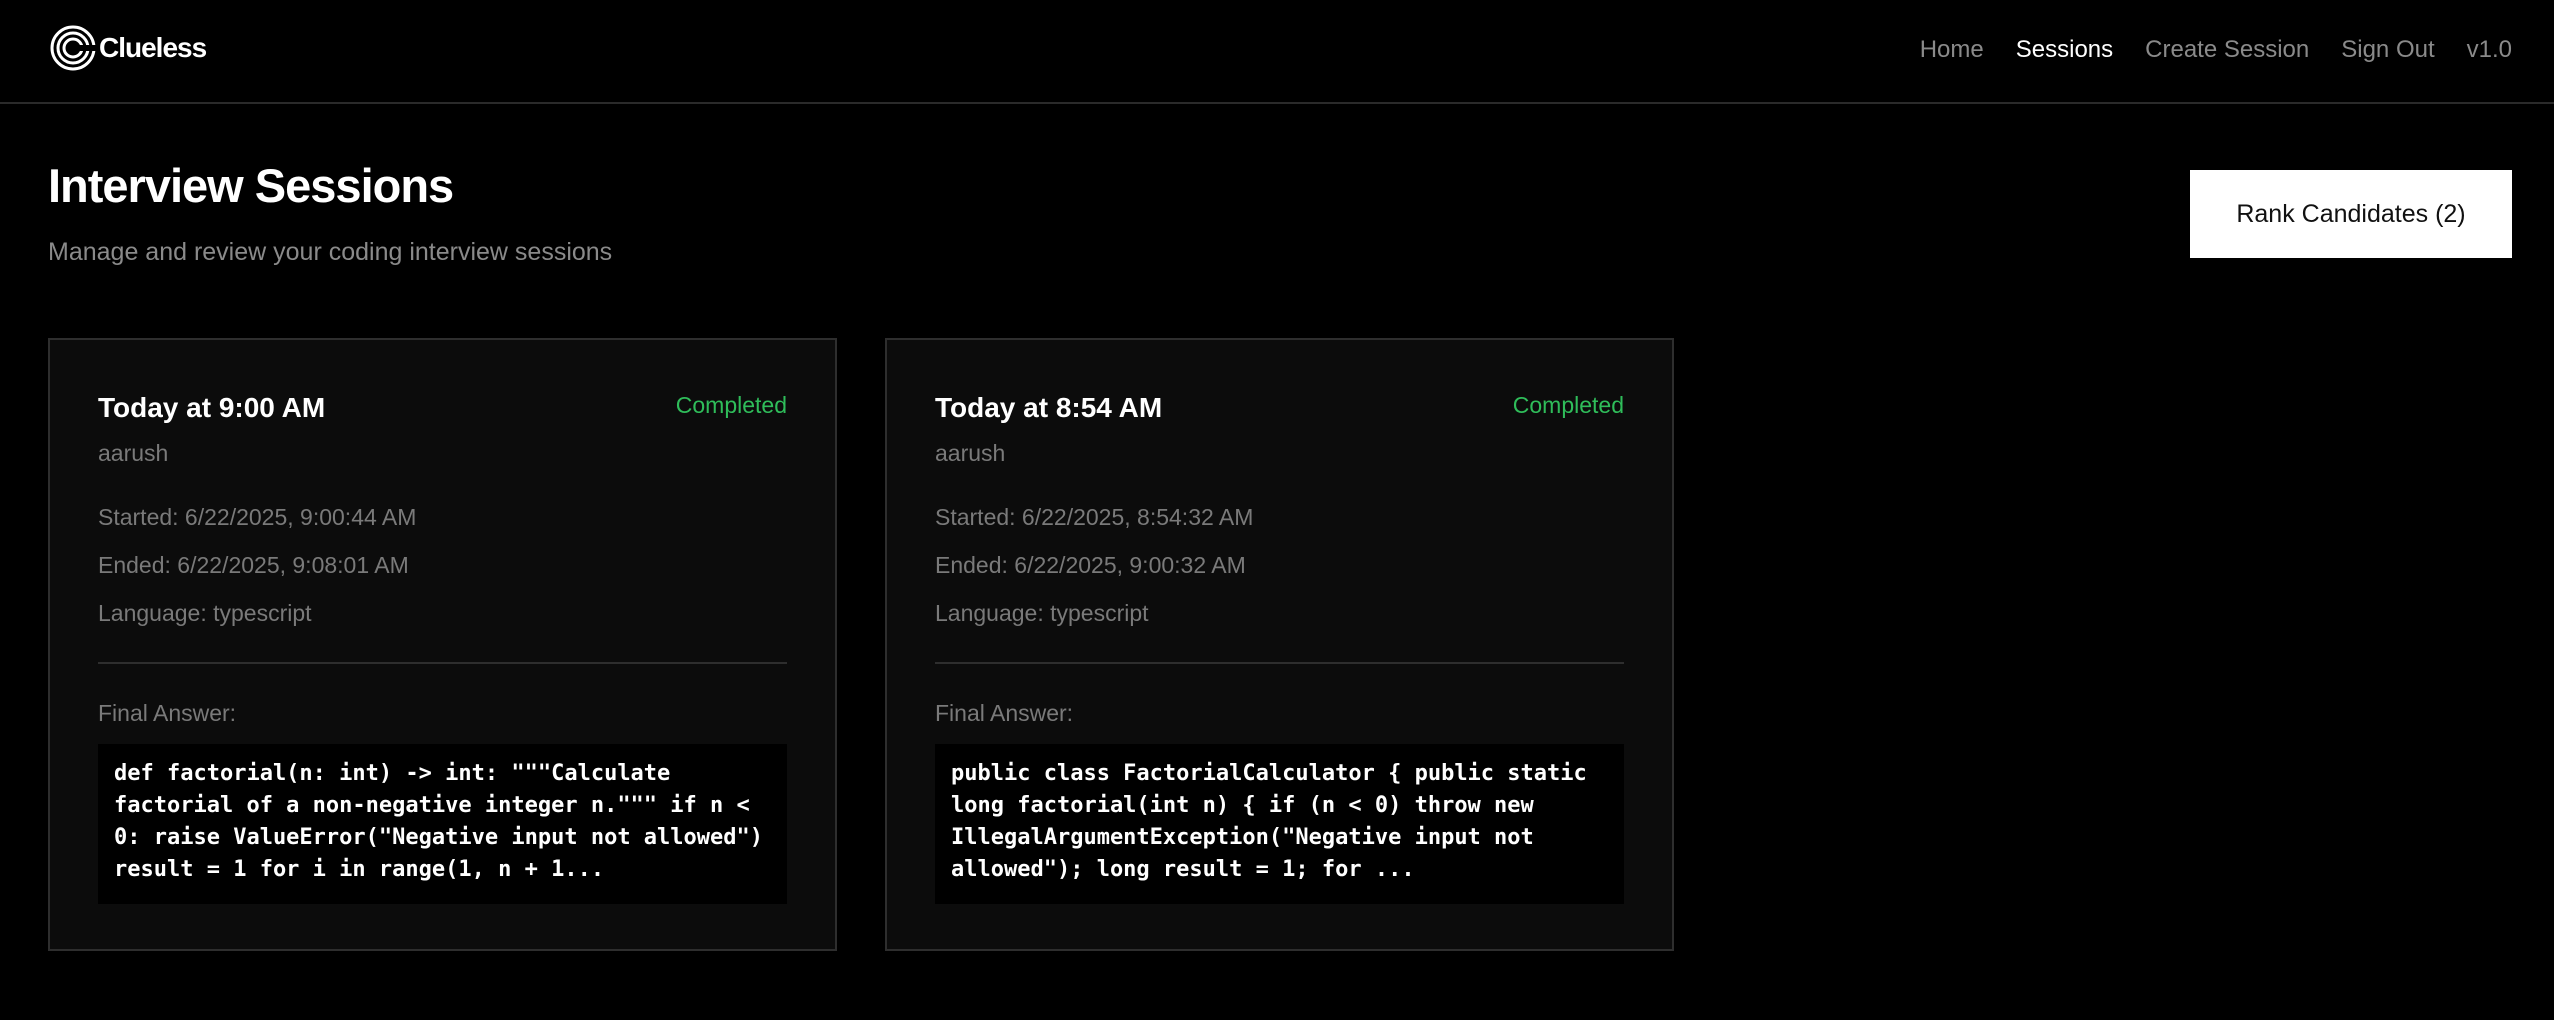  What do you see at coordinates (212, 407) in the screenshot?
I see `session-title: Today at 9:00 AM` at bounding box center [212, 407].